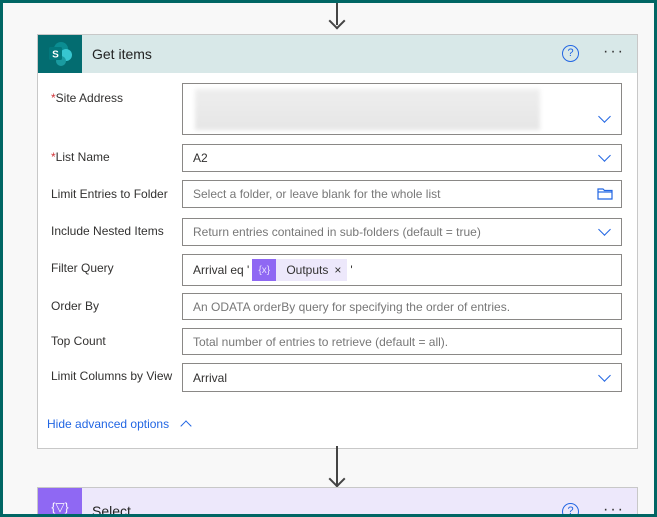 This screenshot has height=517, width=657. What do you see at coordinates (111, 510) in the screenshot?
I see `card-title: Select` at bounding box center [111, 510].